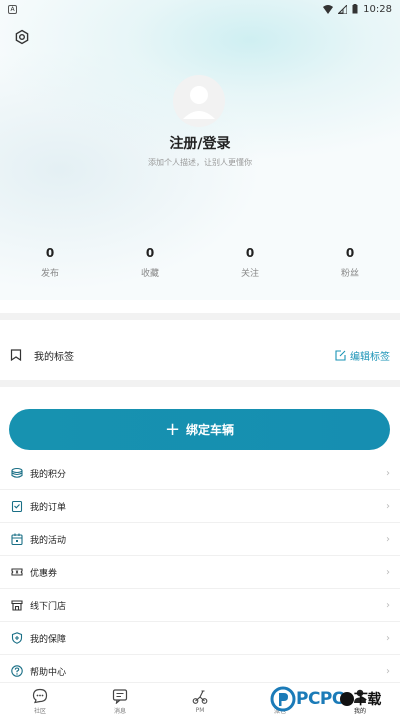 The width and height of the screenshot is (400, 720). I want to click on stat-label: 发布, so click(49, 274).